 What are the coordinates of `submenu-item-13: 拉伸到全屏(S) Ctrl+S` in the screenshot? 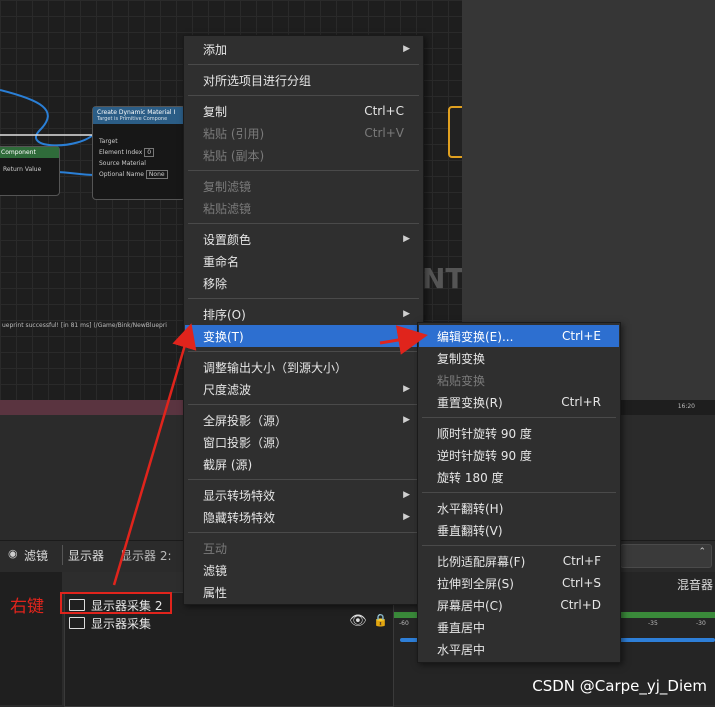 It's located at (519, 583).